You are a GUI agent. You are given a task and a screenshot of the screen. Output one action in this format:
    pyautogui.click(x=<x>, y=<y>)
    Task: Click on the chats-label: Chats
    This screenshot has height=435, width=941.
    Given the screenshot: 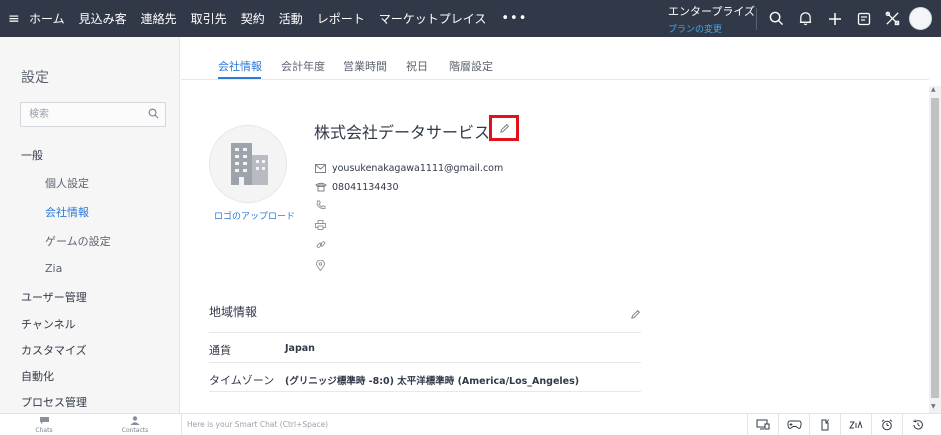 What is the action you would take?
    pyautogui.click(x=44, y=430)
    